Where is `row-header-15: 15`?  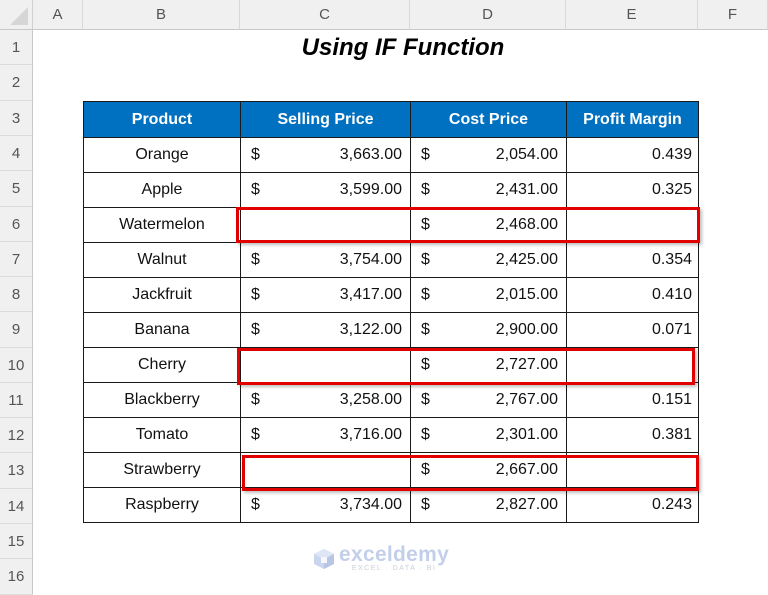 row-header-15: 15 is located at coordinates (16, 541).